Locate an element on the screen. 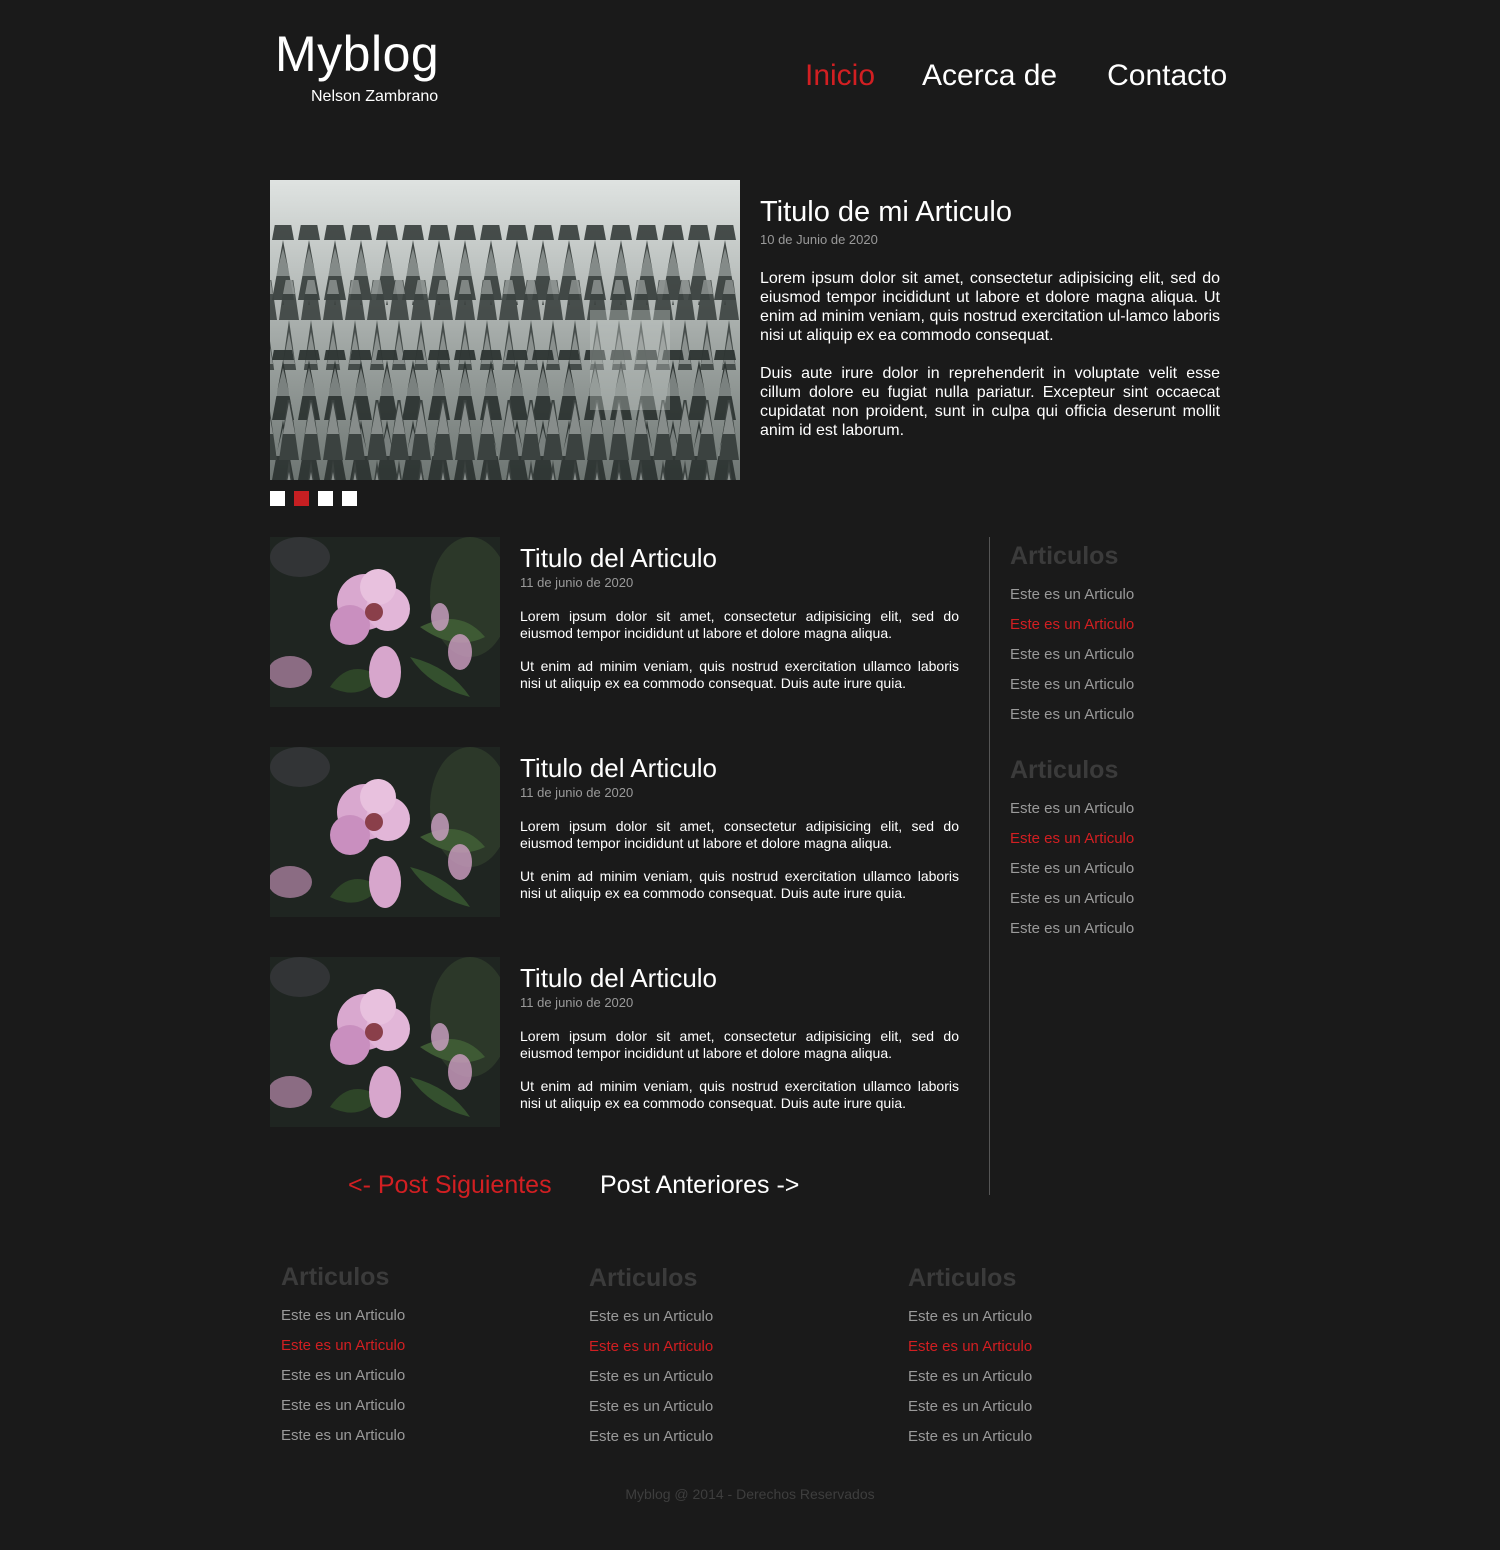 This screenshot has width=1500, height=1550. nav-item-inicio: Inicio is located at coordinates (840, 76).